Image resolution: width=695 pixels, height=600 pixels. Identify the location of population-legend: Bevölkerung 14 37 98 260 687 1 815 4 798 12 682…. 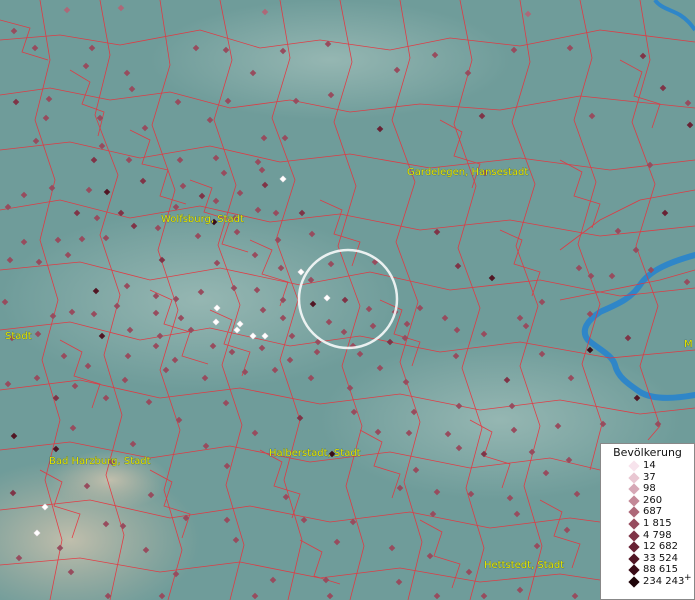
(647, 521).